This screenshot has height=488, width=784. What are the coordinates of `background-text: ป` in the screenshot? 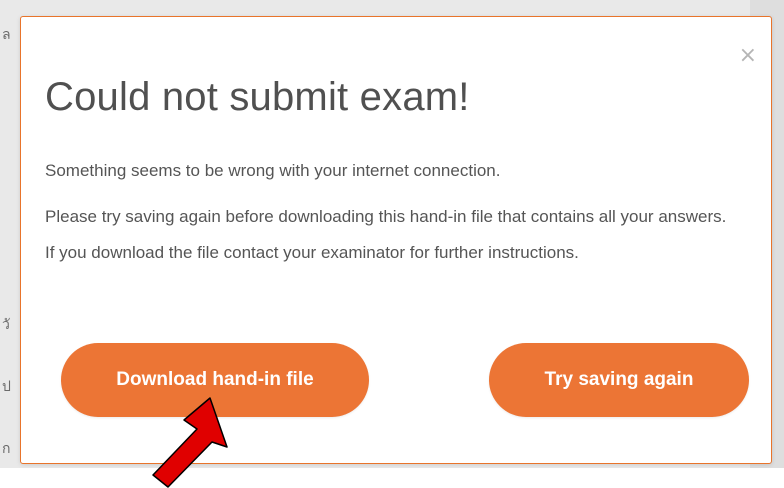 It's located at (6, 387).